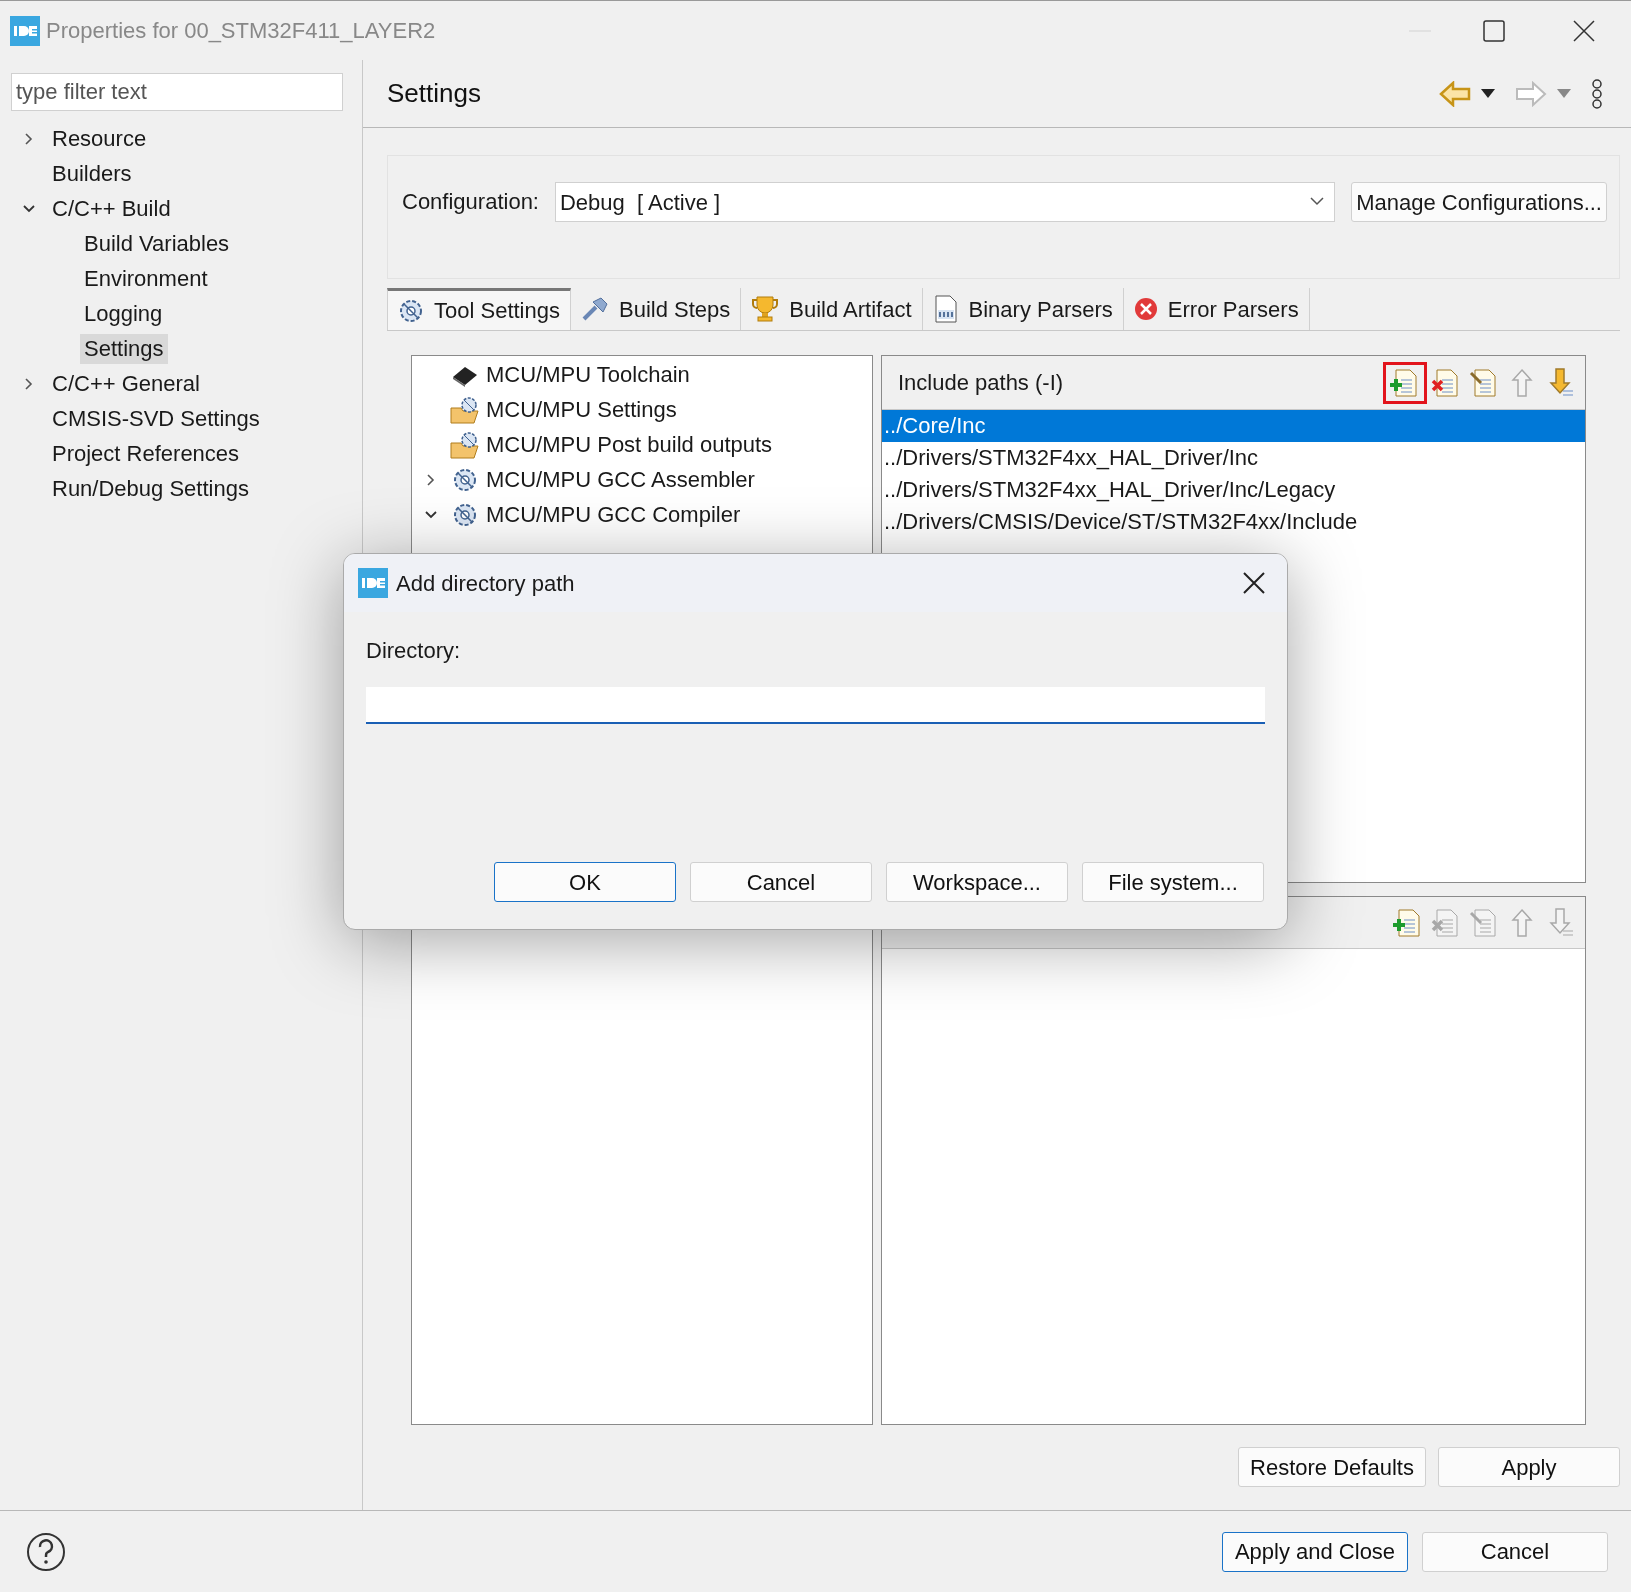 This screenshot has height=1592, width=1631. I want to click on error-icon, so click(1145, 309).